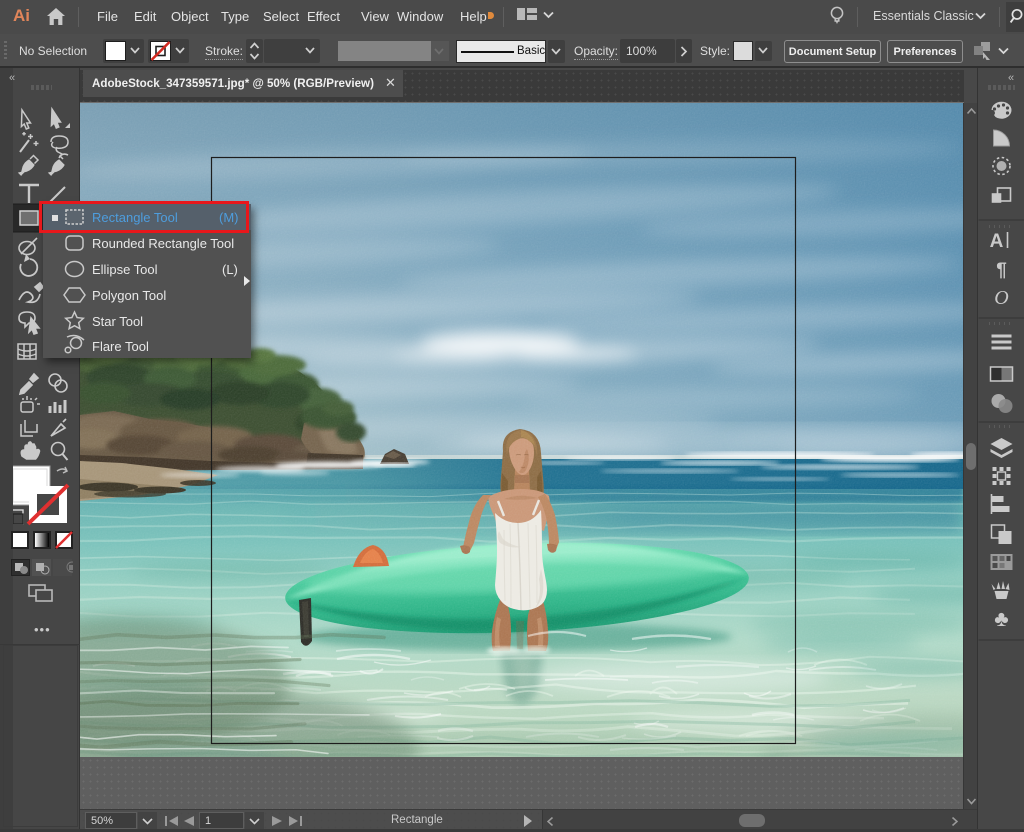  I want to click on svg-text: A, so click(997, 241).